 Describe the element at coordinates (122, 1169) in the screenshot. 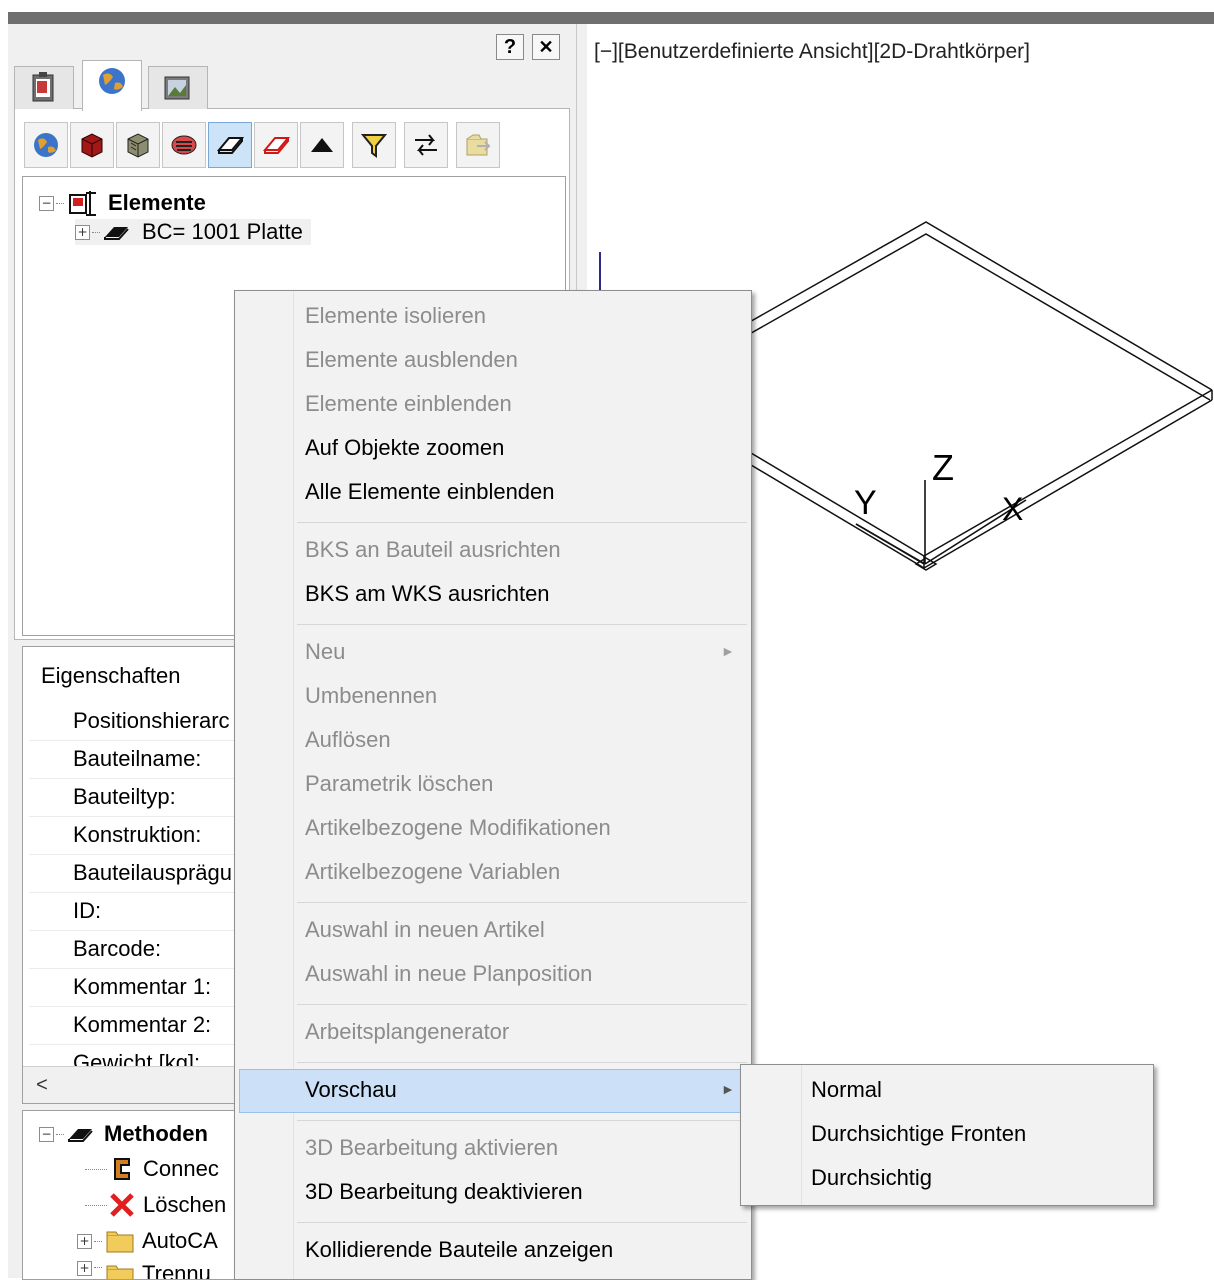

I see `connector-icon` at that location.